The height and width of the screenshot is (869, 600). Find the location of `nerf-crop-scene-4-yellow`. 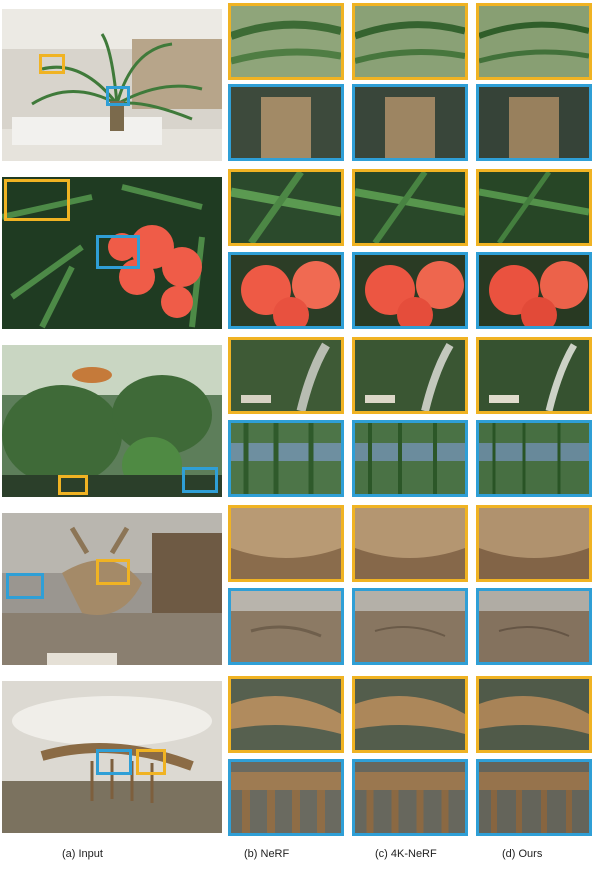

nerf-crop-scene-4-yellow is located at coordinates (286, 543).